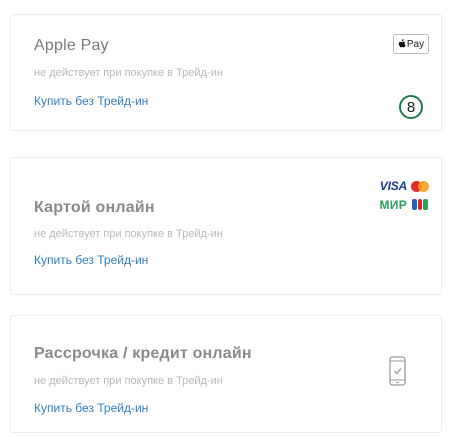  What do you see at coordinates (94, 207) in the screenshot?
I see `payment-option-title: Картой онлайн` at bounding box center [94, 207].